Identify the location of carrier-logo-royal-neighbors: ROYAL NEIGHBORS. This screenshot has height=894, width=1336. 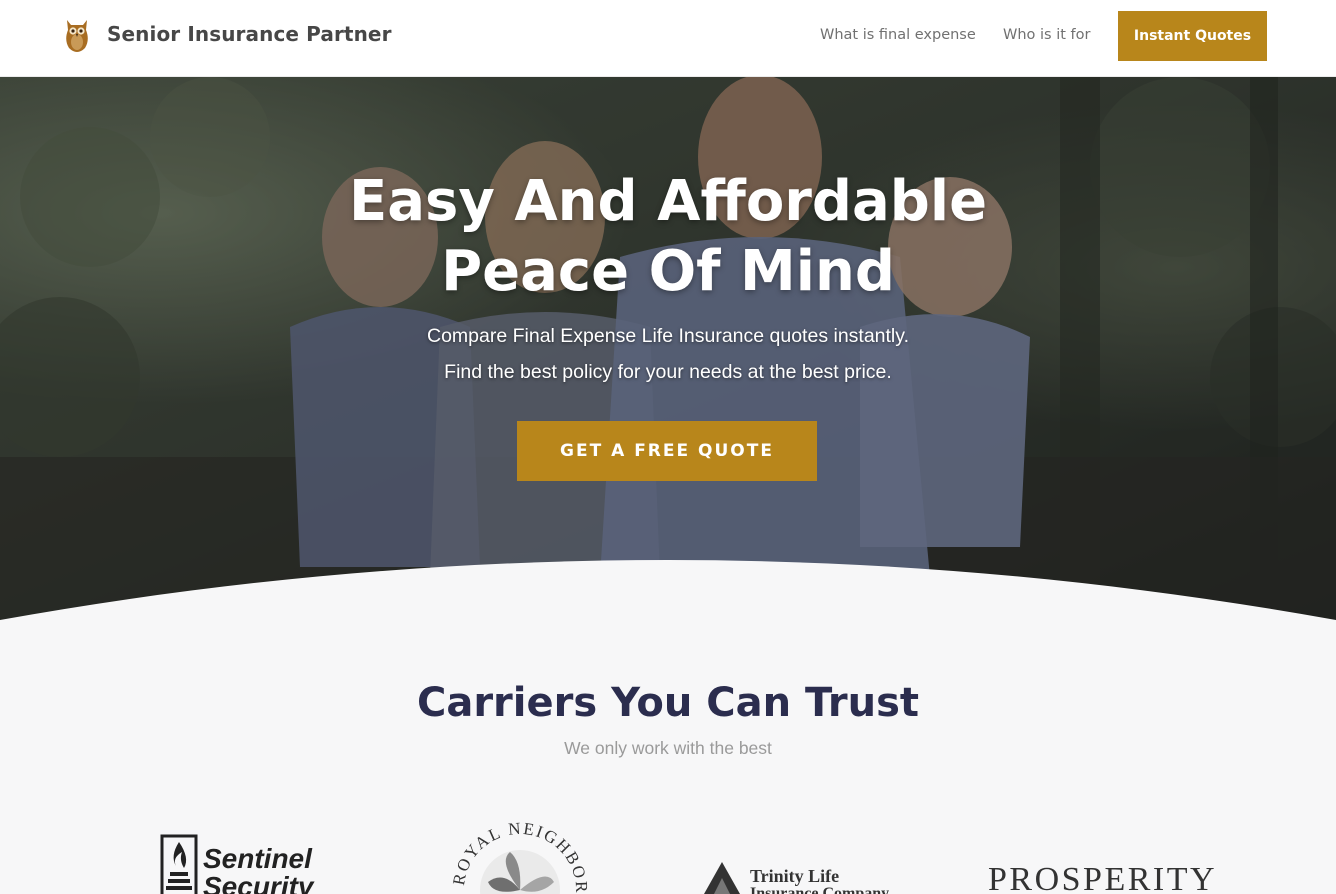
(520, 853).